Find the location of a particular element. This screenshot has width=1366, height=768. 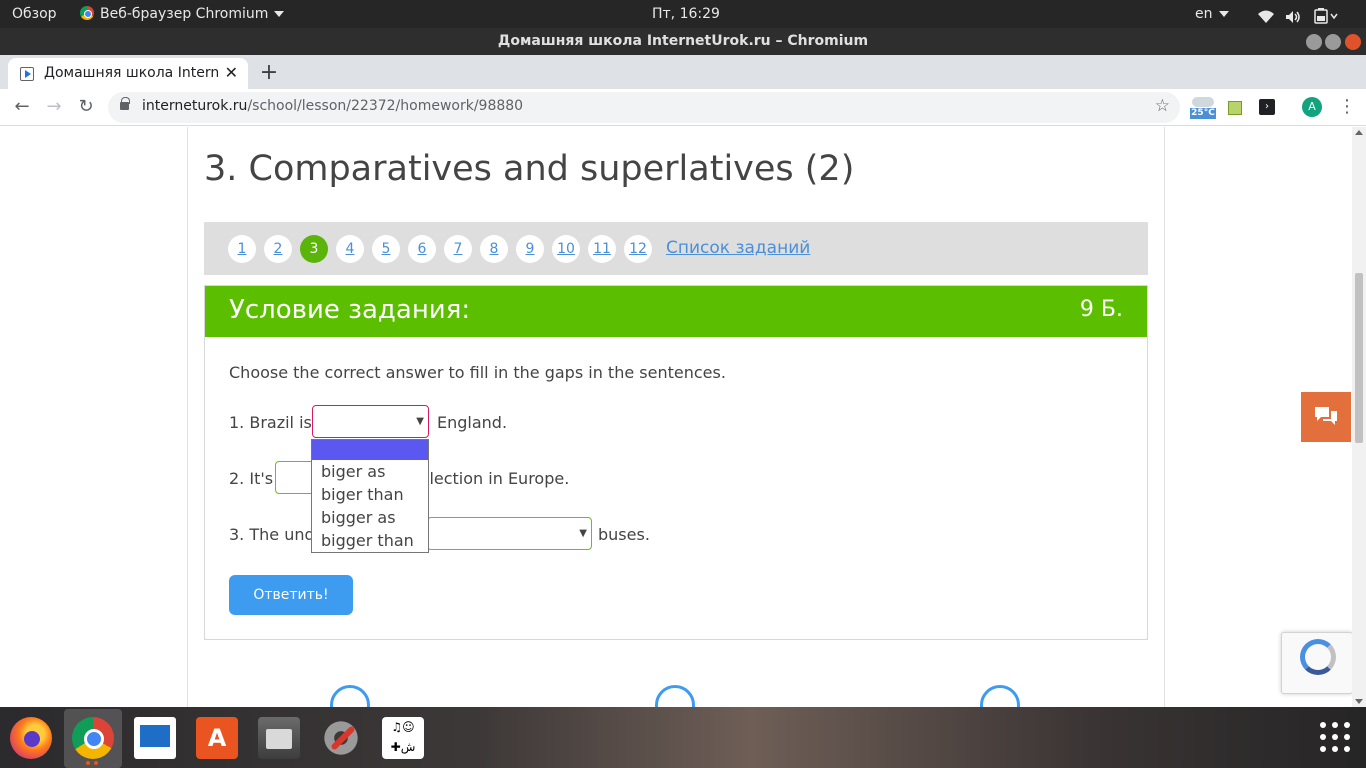

back-button: ← is located at coordinates (22, 107).